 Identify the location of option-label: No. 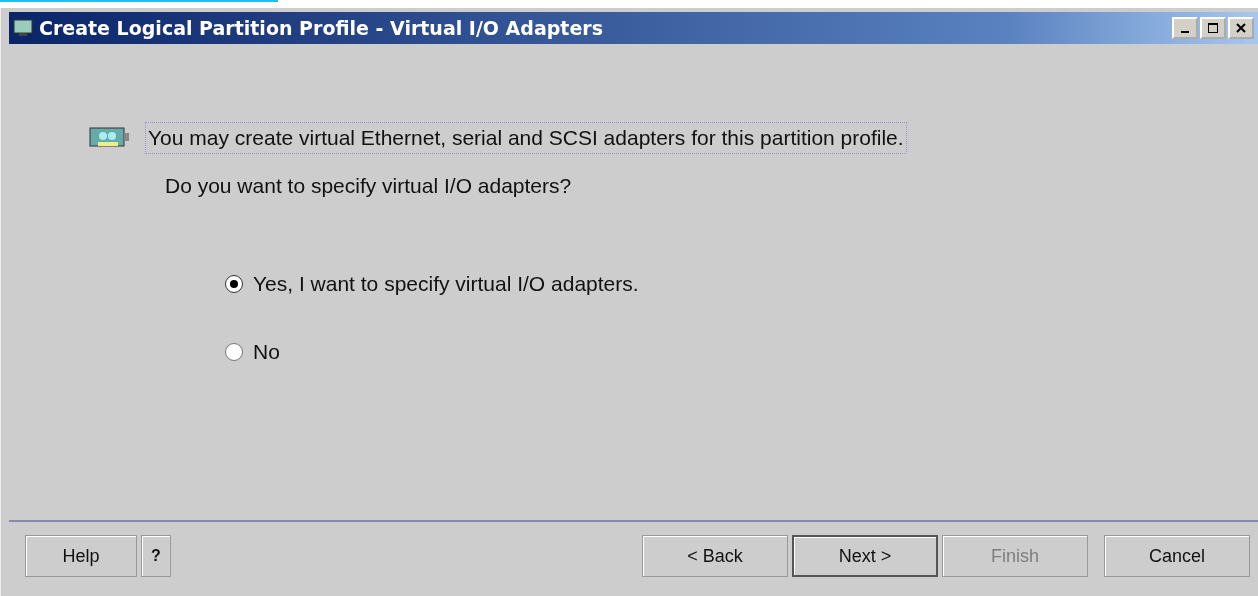
(266, 352).